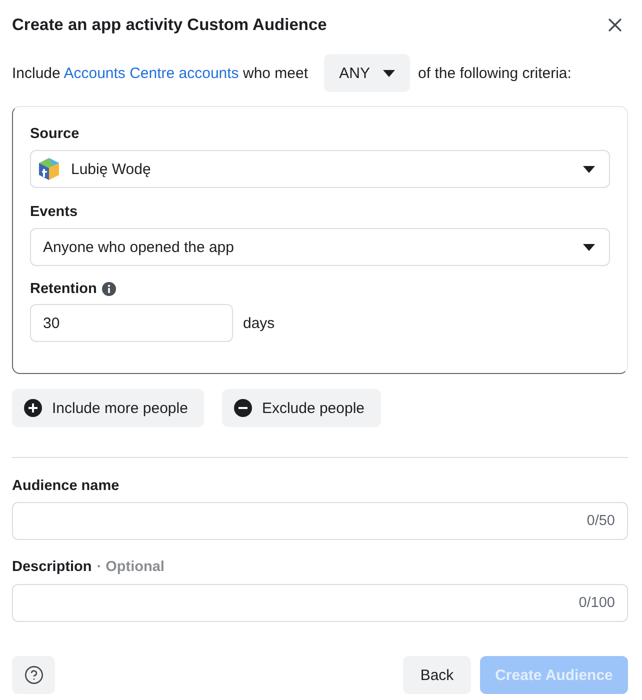 This screenshot has height=700, width=642. I want to click on criteria-sentence-end: of the following criteria:, so click(495, 73).